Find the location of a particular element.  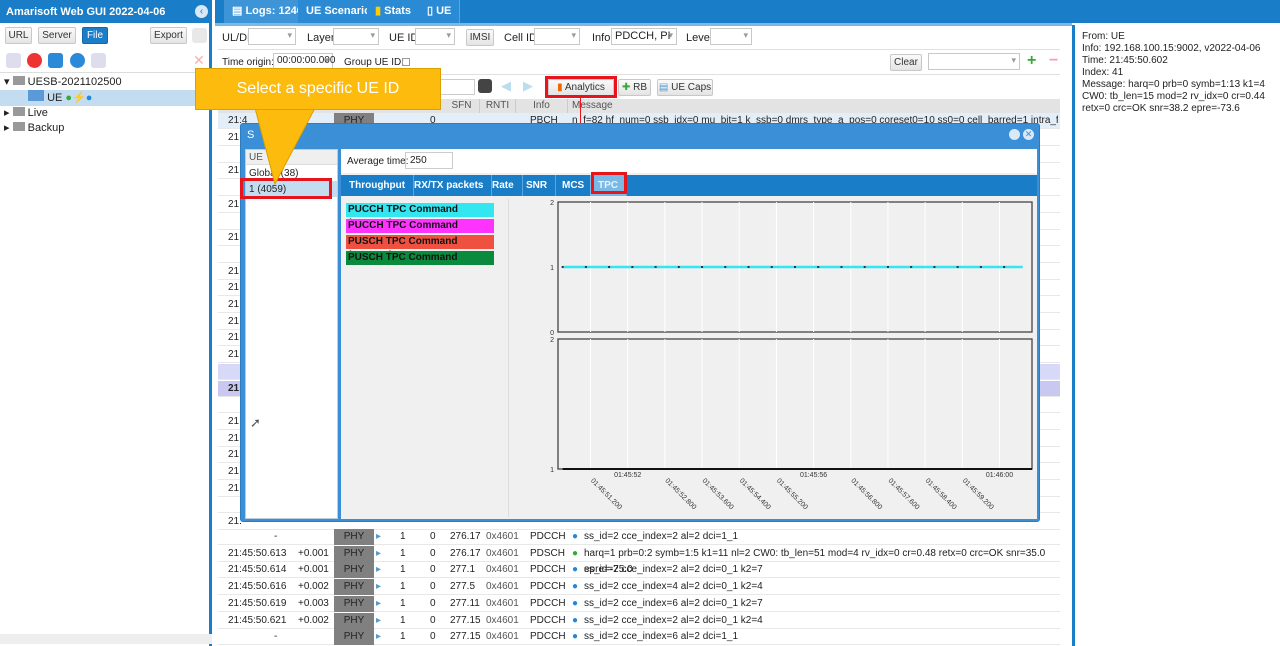

tab-stats: ▮ Stats is located at coordinates (394, 11).